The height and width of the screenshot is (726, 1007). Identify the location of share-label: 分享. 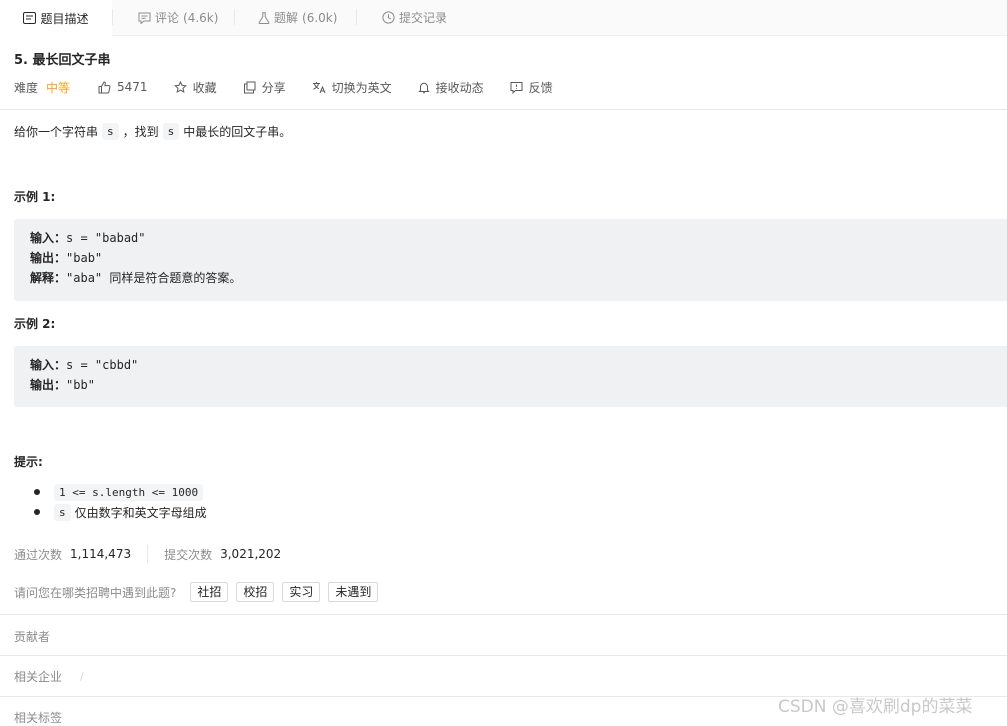
(273, 87).